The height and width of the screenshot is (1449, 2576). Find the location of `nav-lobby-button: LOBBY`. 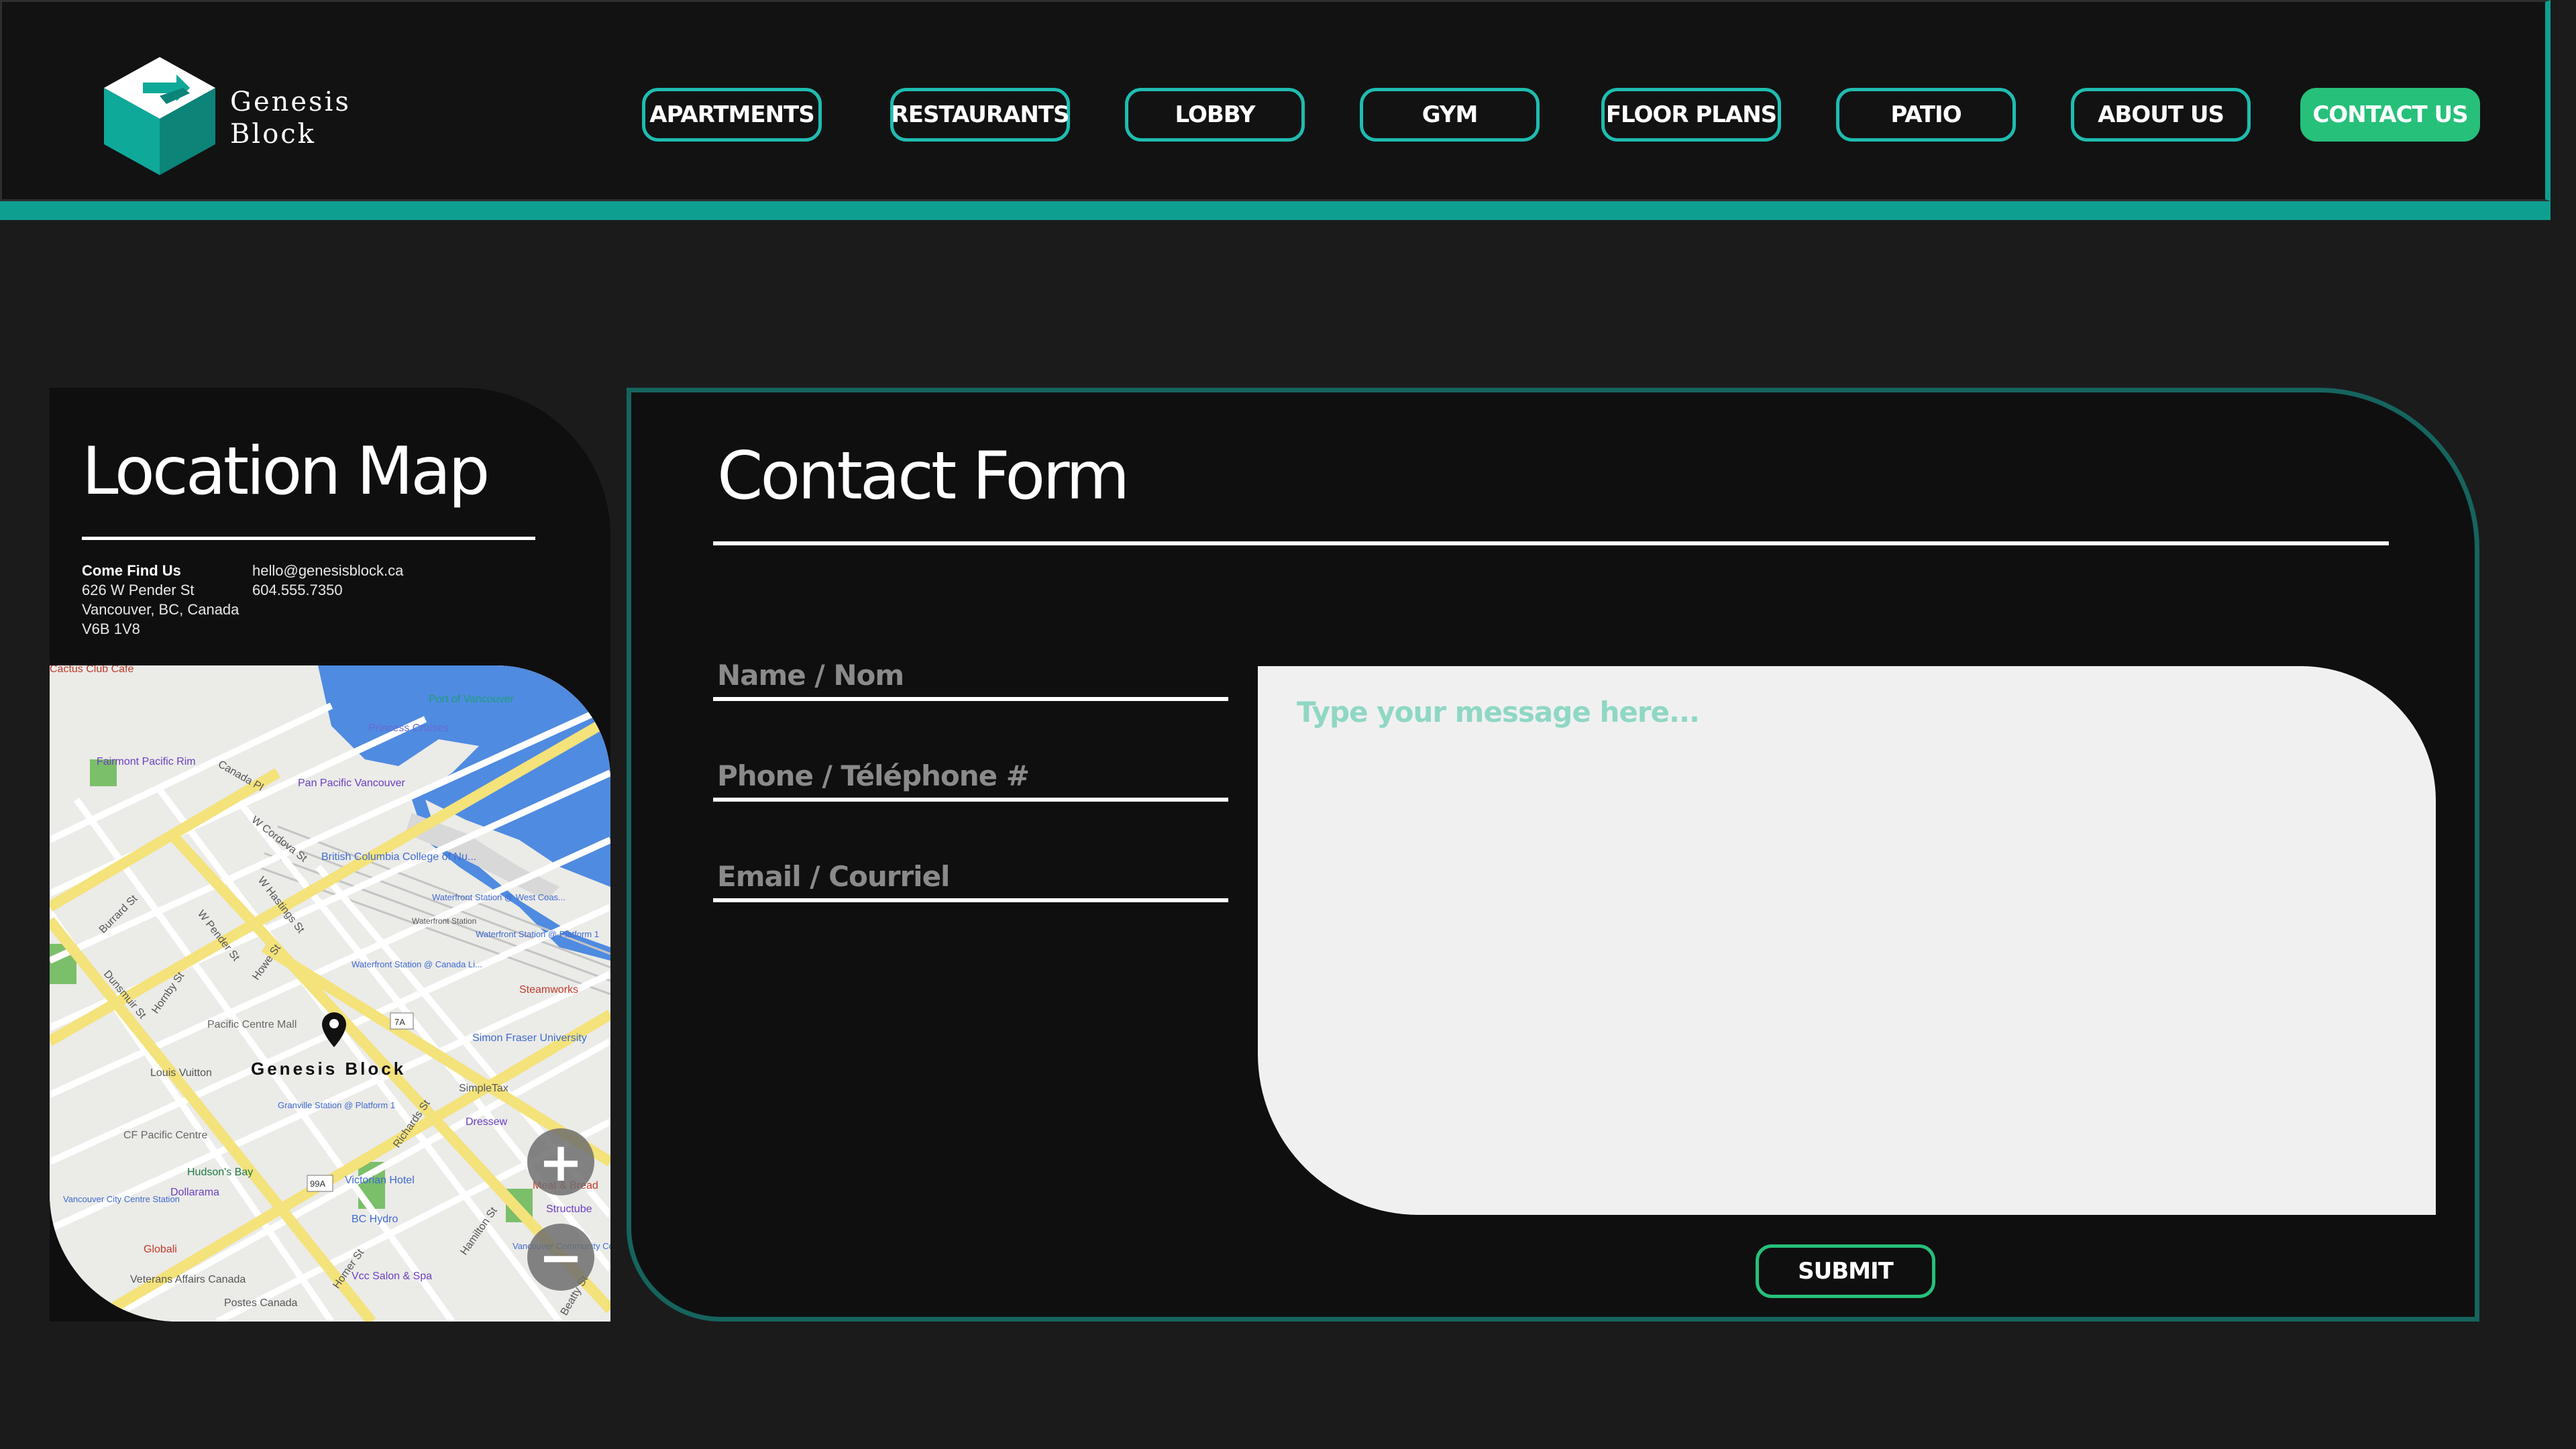

nav-lobby-button: LOBBY is located at coordinates (1215, 115).